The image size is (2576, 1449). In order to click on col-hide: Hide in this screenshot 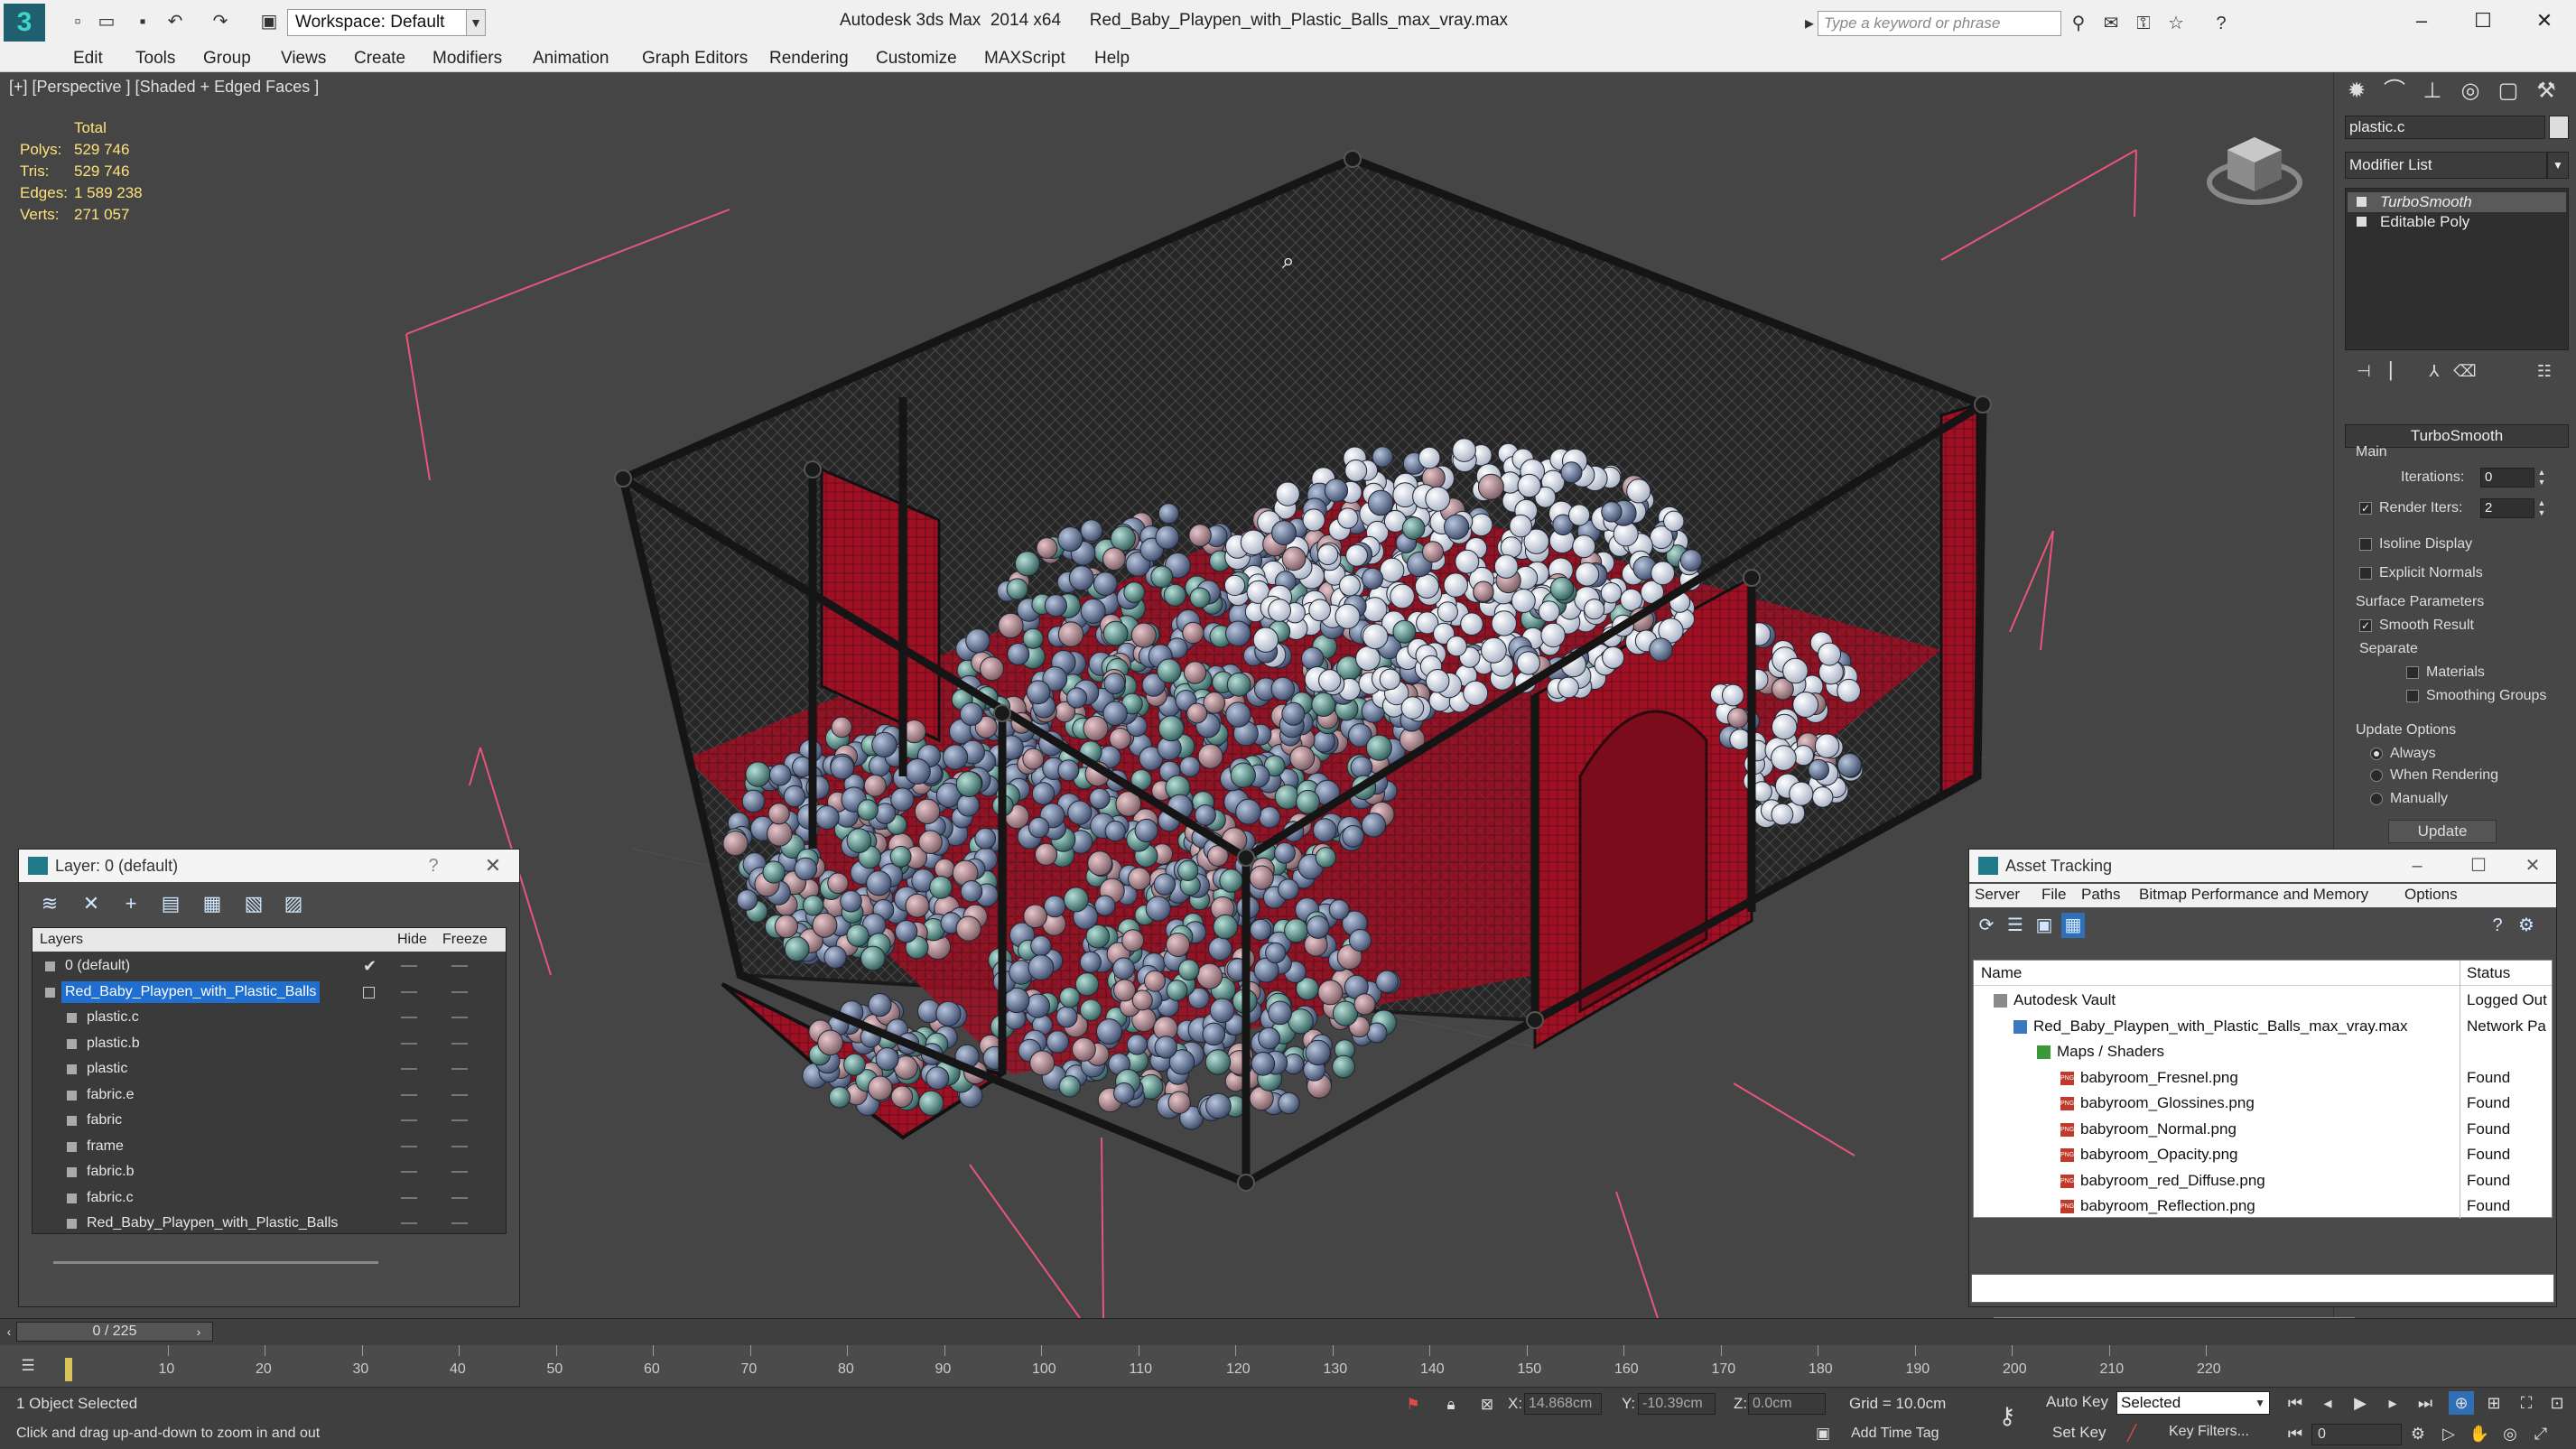, I will do `click(412, 940)`.